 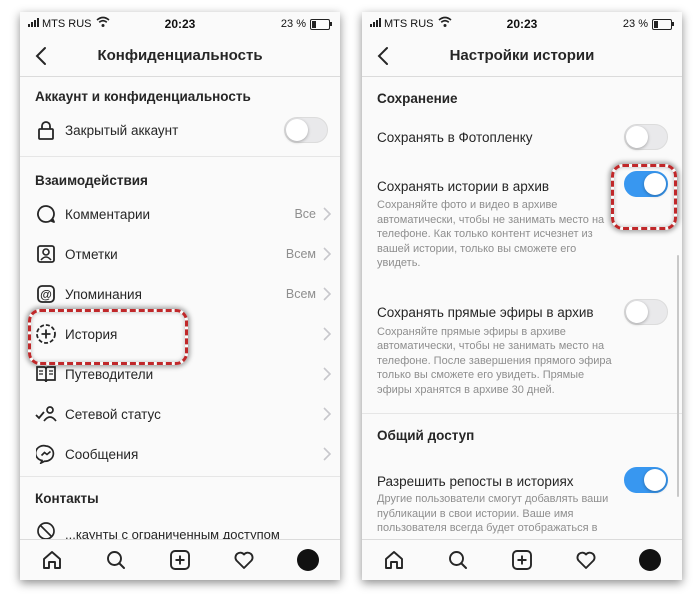 I want to click on save-to-camera-roll-toggle, so click(x=646, y=137).